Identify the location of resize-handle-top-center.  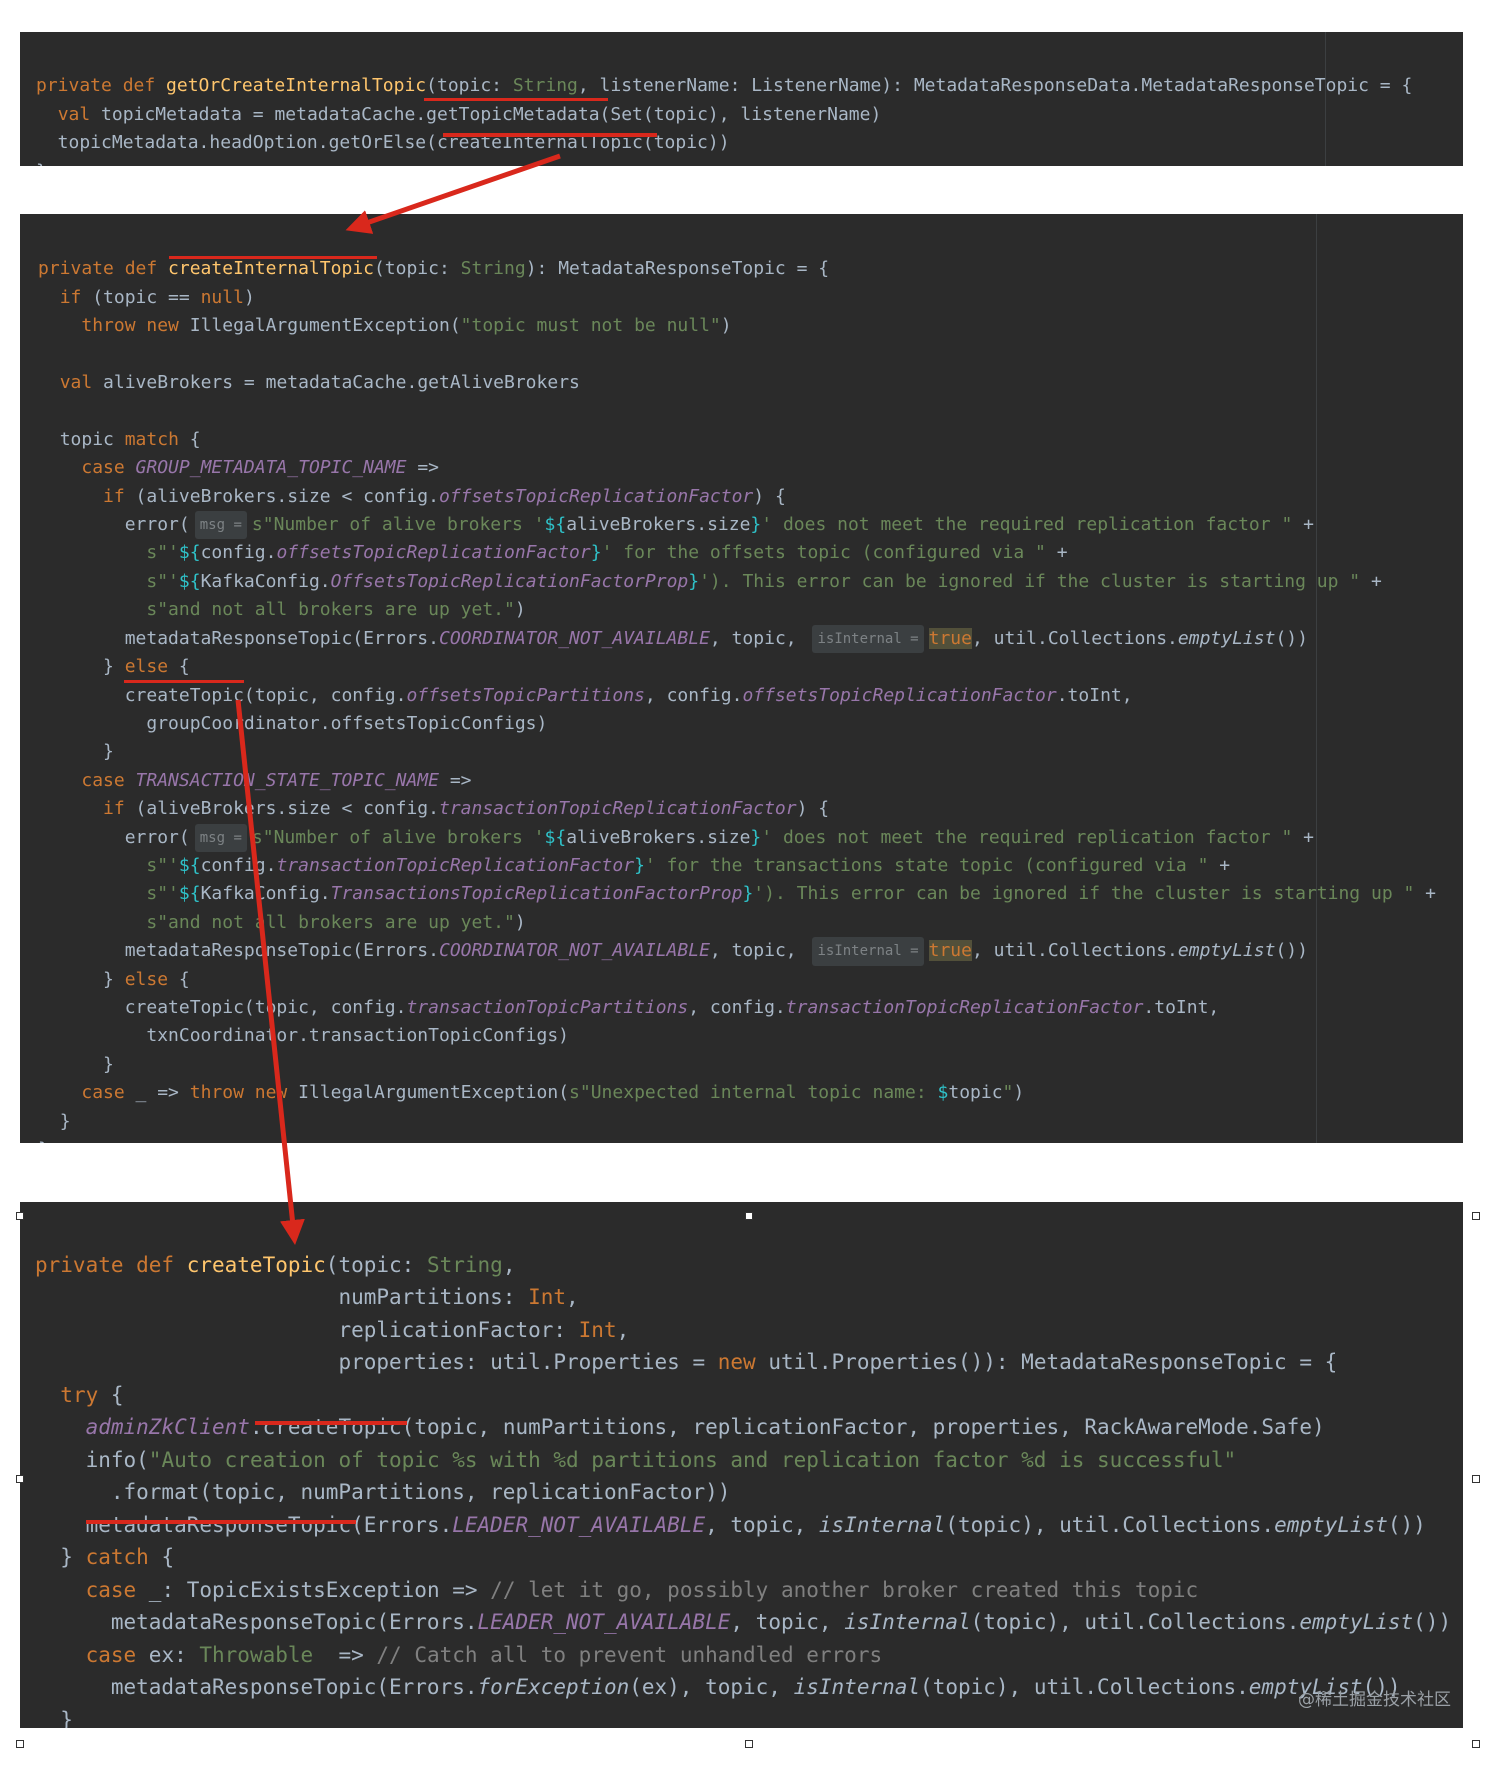
(749, 1216).